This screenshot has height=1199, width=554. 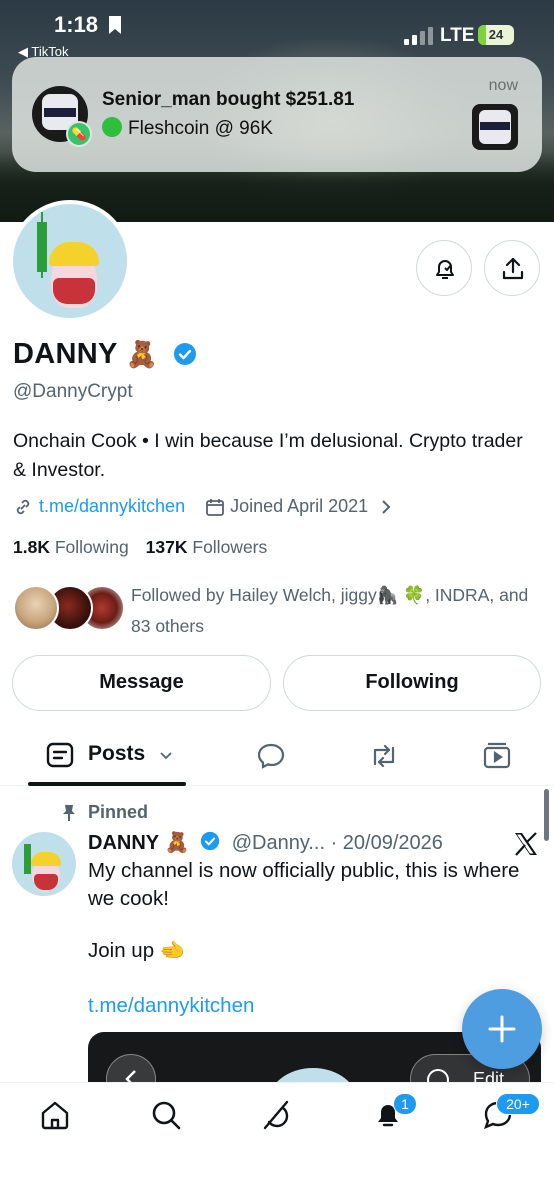 I want to click on pinned-label-text: Pinned, so click(x=118, y=812).